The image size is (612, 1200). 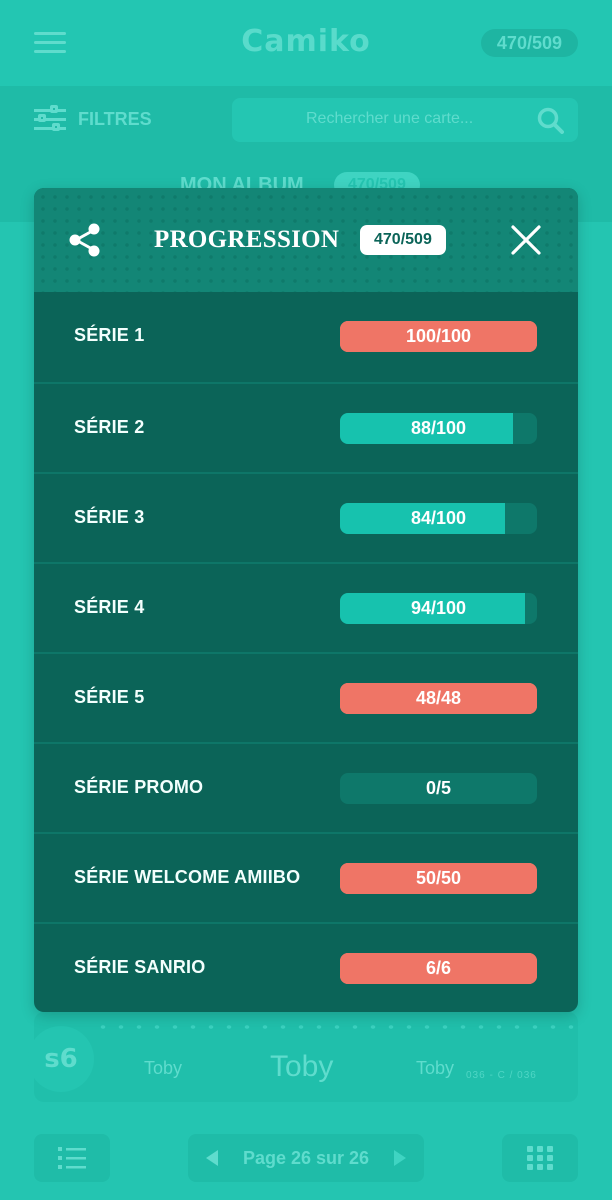 I want to click on modal-header: PROGRESSION 470/509, so click(x=306, y=240).